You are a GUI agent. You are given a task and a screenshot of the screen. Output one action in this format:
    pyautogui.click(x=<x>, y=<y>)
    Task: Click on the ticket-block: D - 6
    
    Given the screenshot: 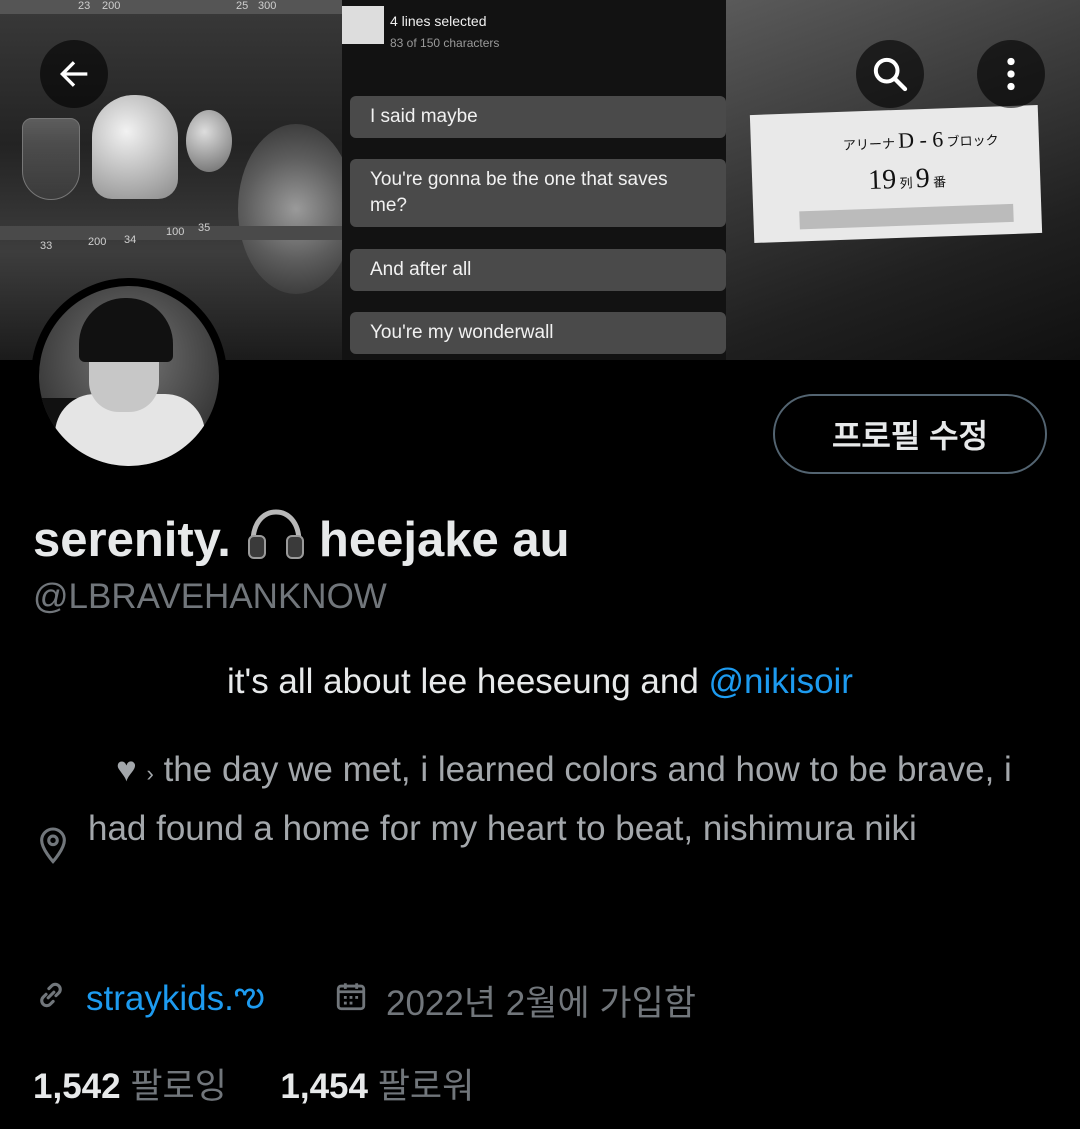 What is the action you would take?
    pyautogui.click(x=920, y=139)
    